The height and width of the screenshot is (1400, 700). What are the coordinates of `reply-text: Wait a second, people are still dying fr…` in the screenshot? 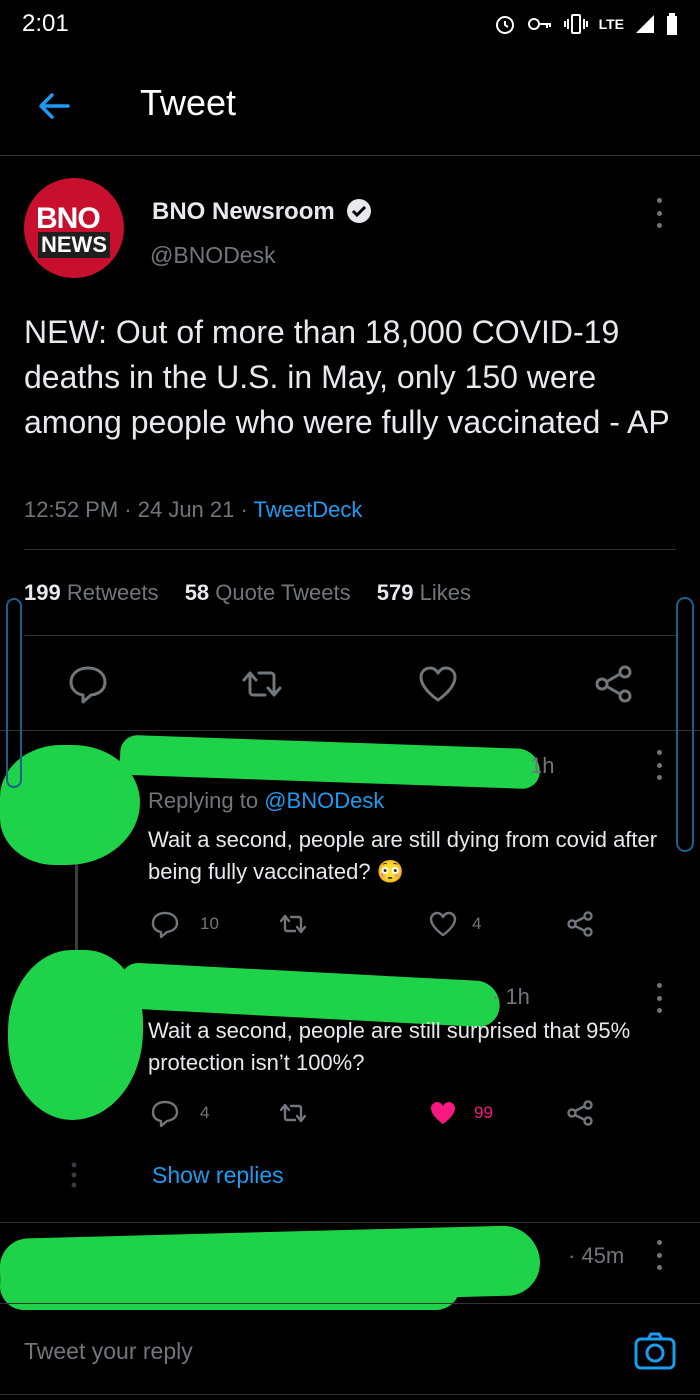 It's located at (403, 855).